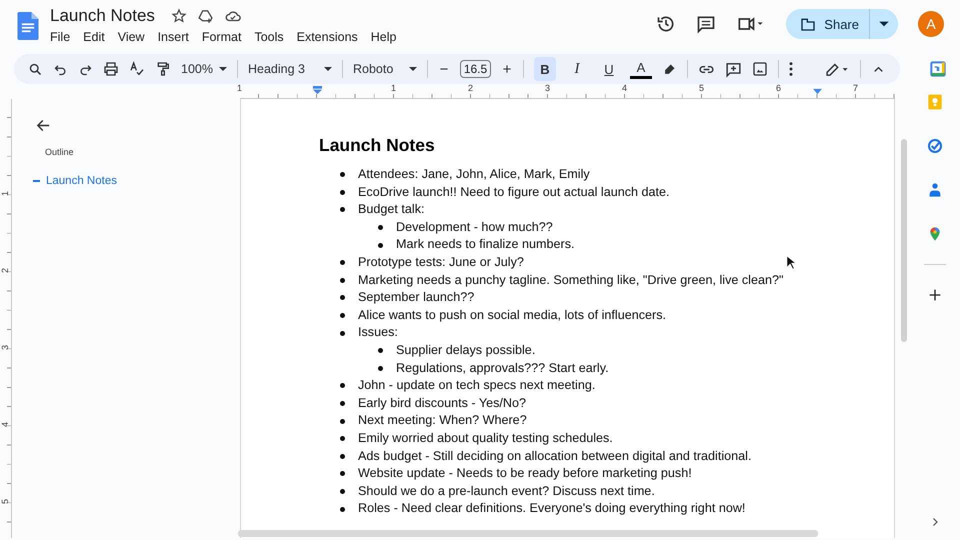 Image resolution: width=960 pixels, height=540 pixels. What do you see at coordinates (43, 125) in the screenshot?
I see `back-arrow-icon` at bounding box center [43, 125].